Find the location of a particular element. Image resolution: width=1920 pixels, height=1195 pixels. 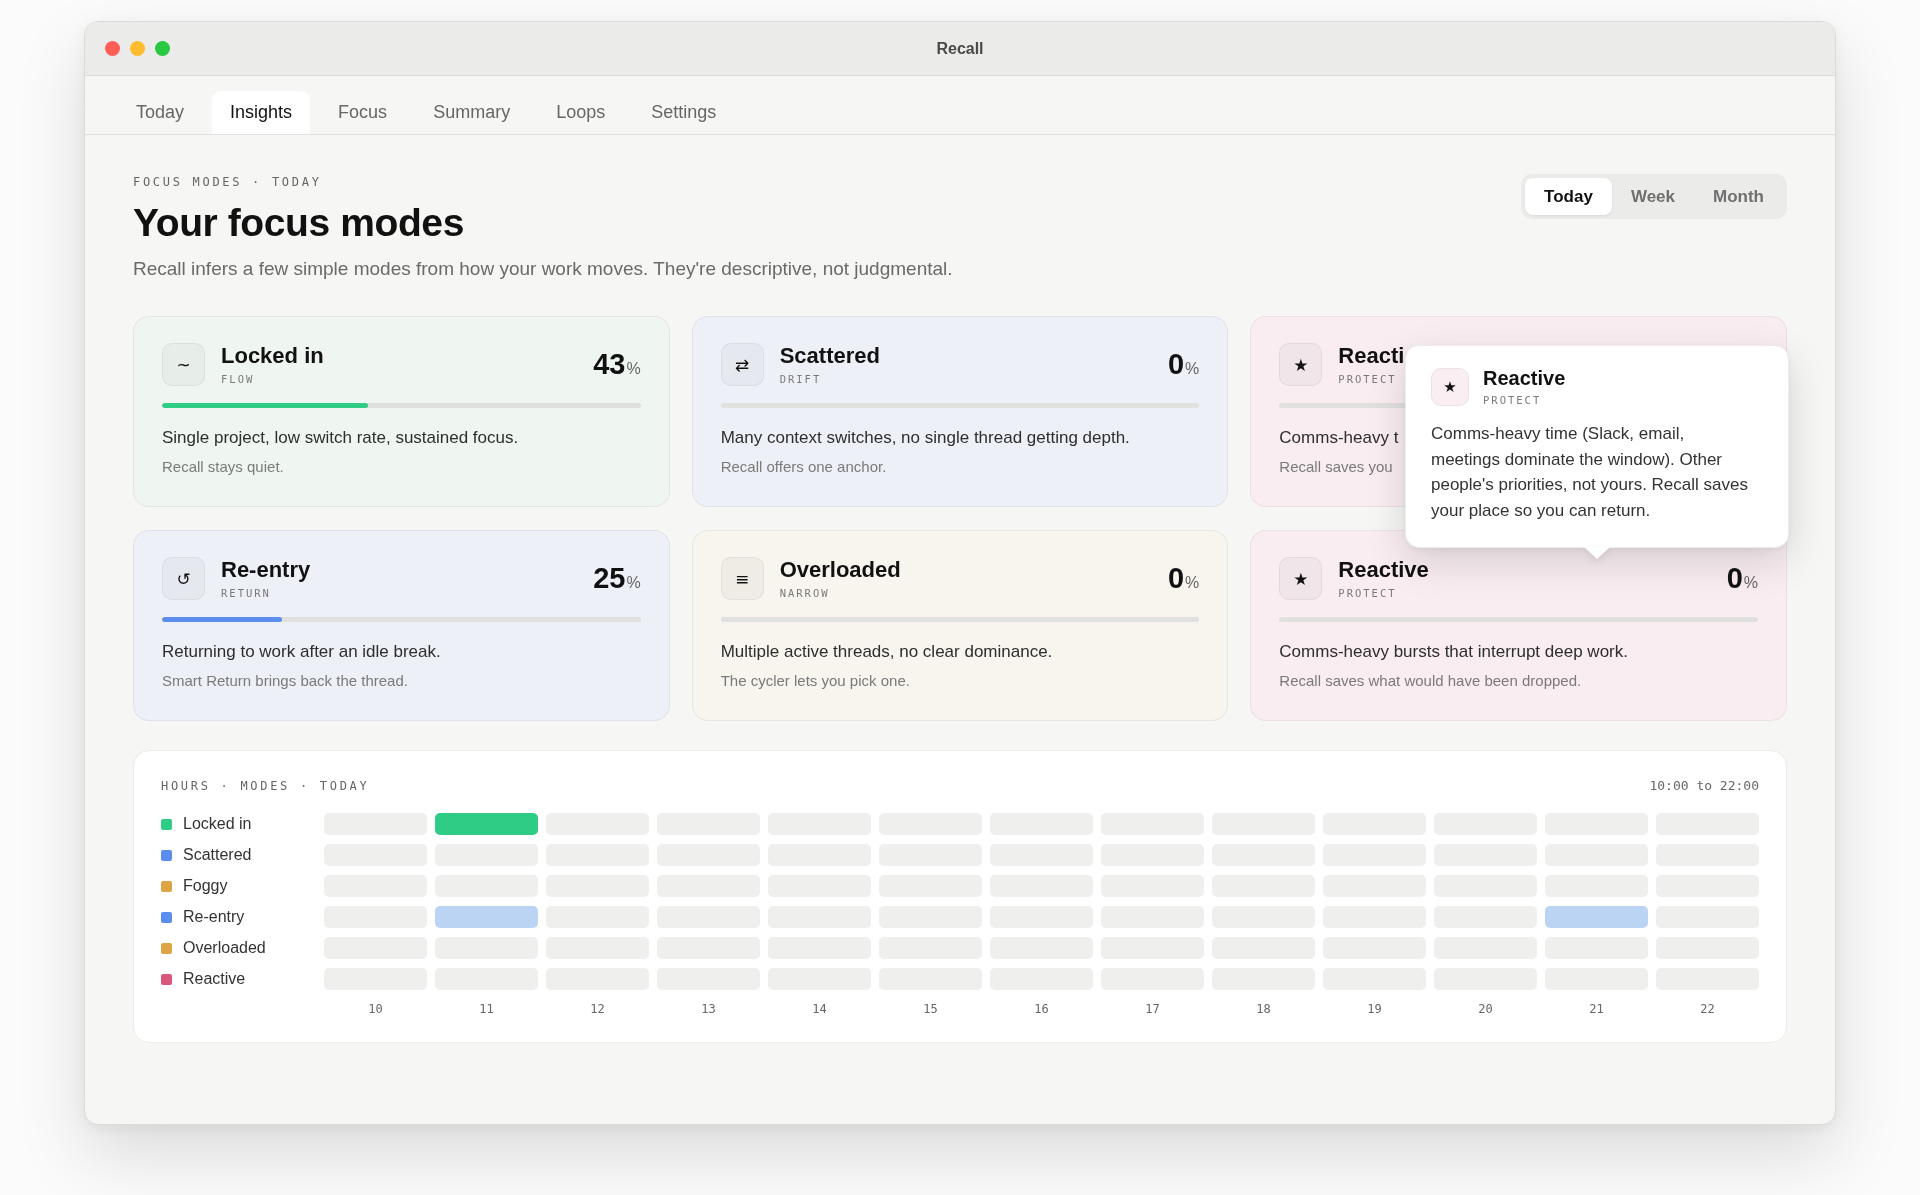

mode-name: Reacti is located at coordinates (1371, 356).